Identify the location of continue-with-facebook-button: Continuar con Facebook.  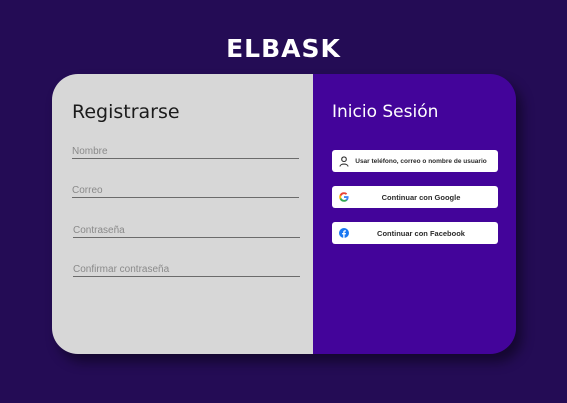
(415, 233).